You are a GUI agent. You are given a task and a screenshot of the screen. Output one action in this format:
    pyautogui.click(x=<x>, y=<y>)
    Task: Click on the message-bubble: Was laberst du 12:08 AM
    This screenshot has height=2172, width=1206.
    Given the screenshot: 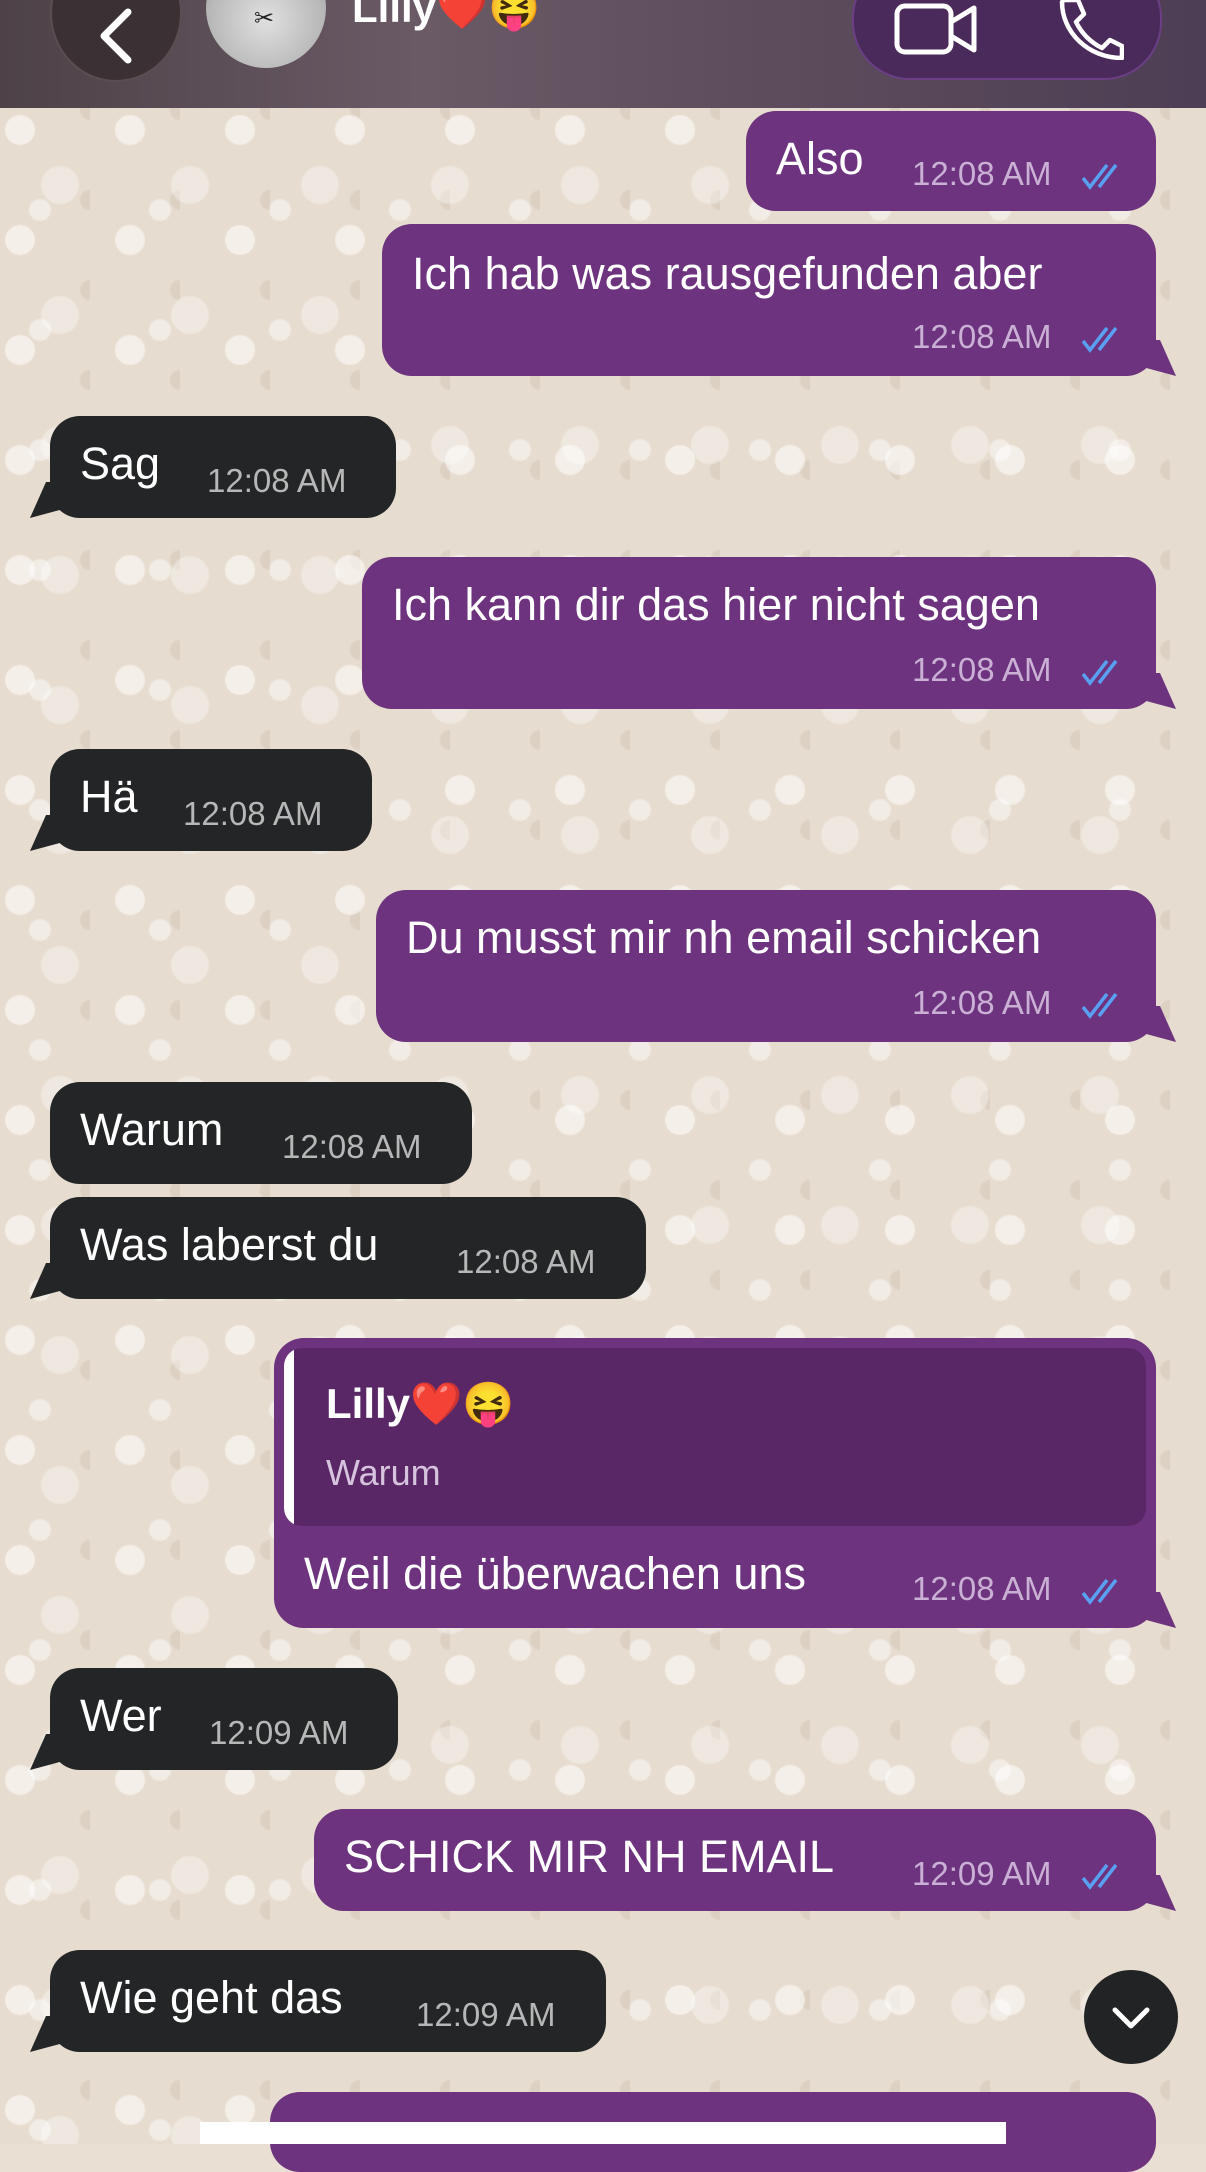 What is the action you would take?
    pyautogui.click(x=348, y=1248)
    